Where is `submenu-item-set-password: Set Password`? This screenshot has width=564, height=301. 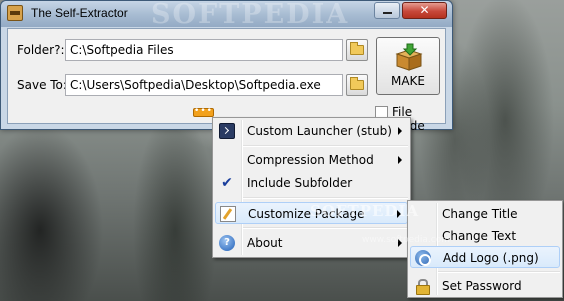 submenu-item-set-password: Set Password is located at coordinates (485, 286).